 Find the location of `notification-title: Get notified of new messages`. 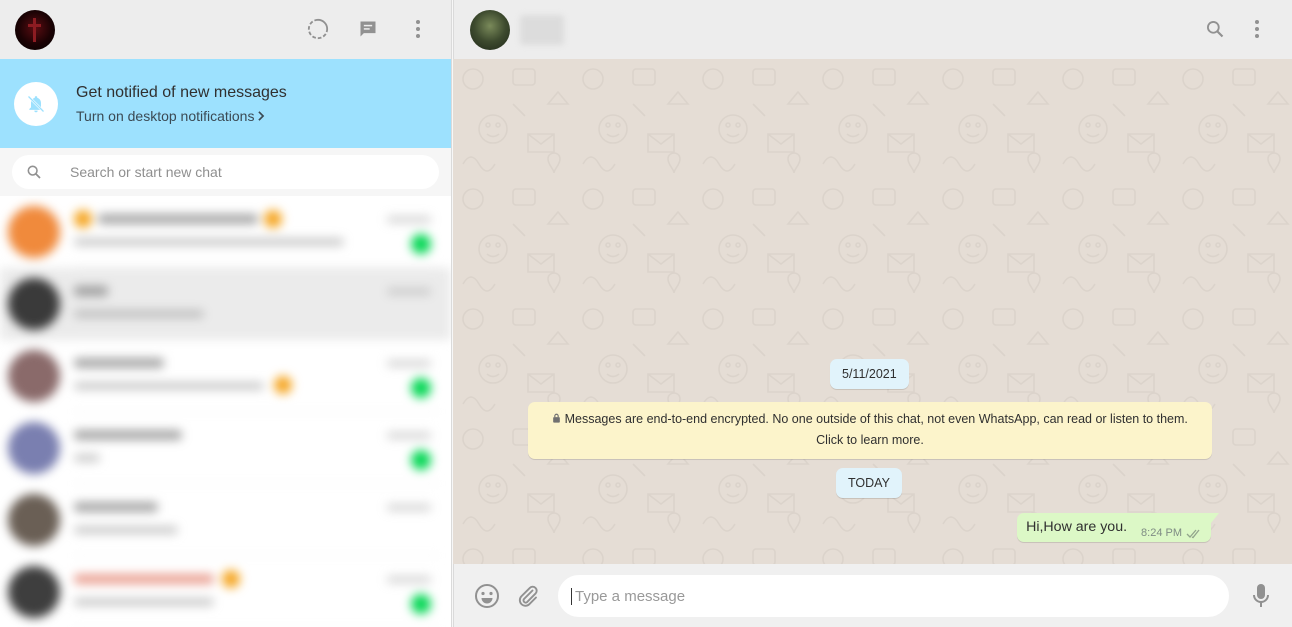

notification-title: Get notified of new messages is located at coordinates (181, 92).